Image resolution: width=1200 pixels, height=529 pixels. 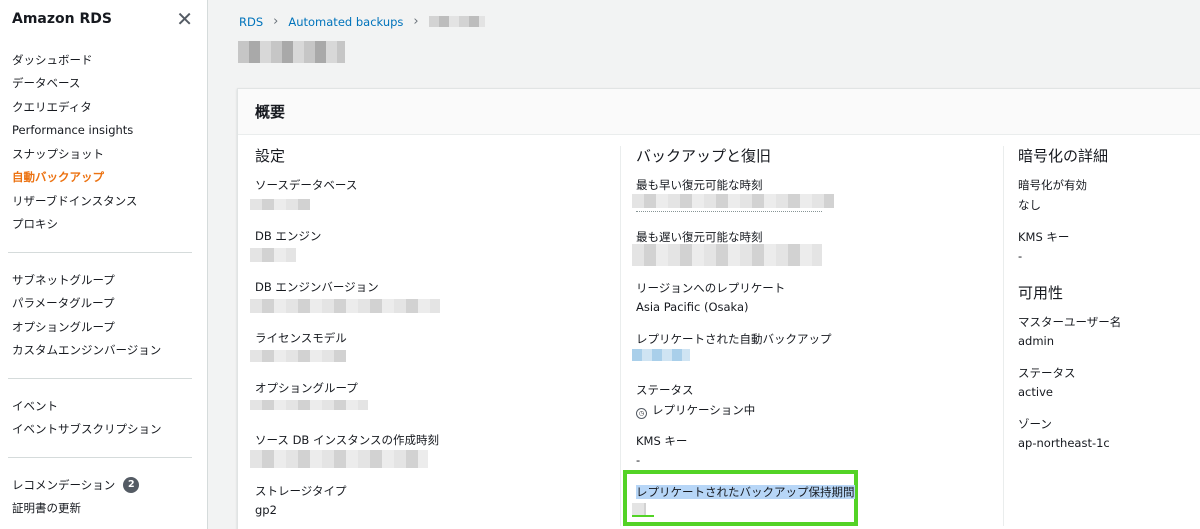 What do you see at coordinates (719, 112) in the screenshot?
I see `panel-title: 概要` at bounding box center [719, 112].